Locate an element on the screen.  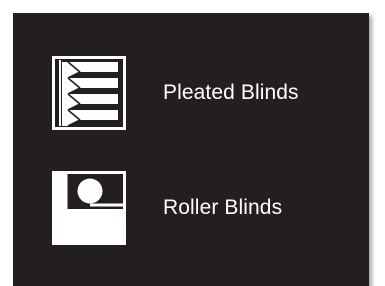
roller-blinds-icon is located at coordinates (89, 208).